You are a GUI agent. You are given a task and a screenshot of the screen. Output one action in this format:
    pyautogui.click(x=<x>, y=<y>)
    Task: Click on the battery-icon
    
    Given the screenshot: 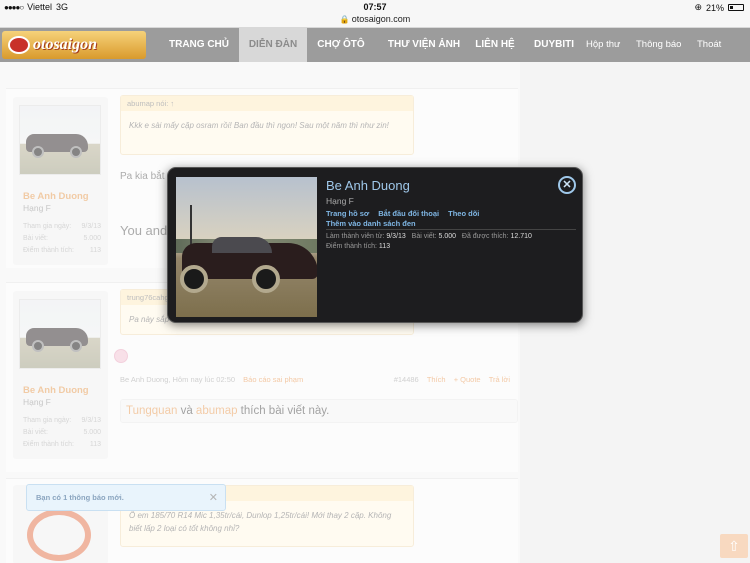 What is the action you would take?
    pyautogui.click(x=736, y=7)
    